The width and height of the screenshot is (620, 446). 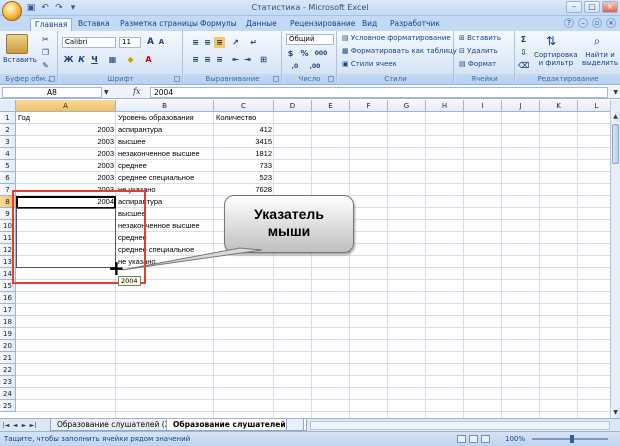 I want to click on column-header: K, so click(x=559, y=106).